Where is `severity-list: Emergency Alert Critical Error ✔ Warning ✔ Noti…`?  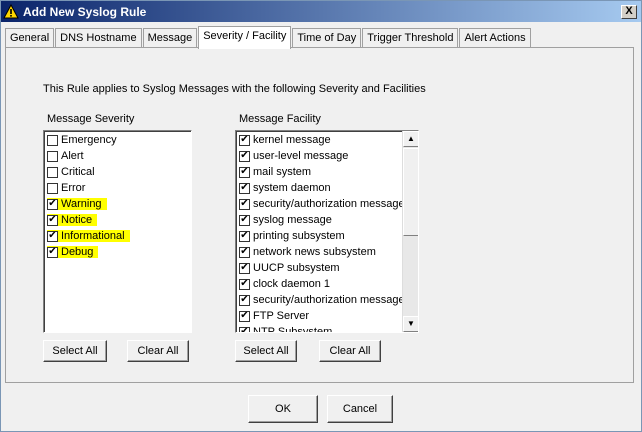 severity-list: Emergency Alert Critical Error ✔ Warning ✔ Noti… is located at coordinates (117, 231).